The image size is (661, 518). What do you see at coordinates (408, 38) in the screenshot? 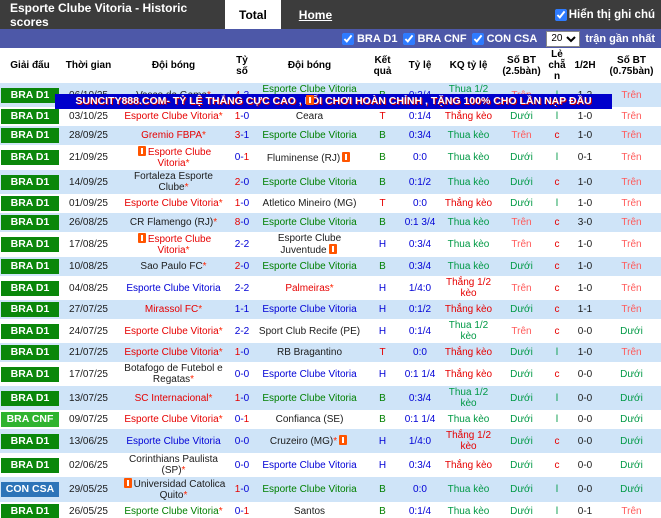
I see `filter-bra-cnf-checkbox` at bounding box center [408, 38].